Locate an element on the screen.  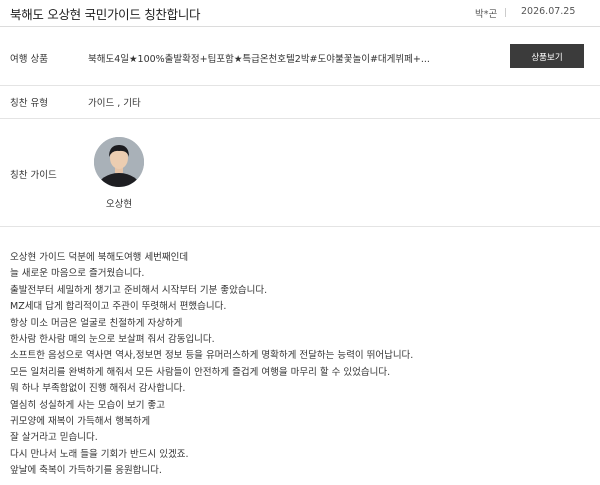
content-line: 다시 만나서 노래 들을 기회가 반드시 있겠죠. is located at coordinates (99, 454).